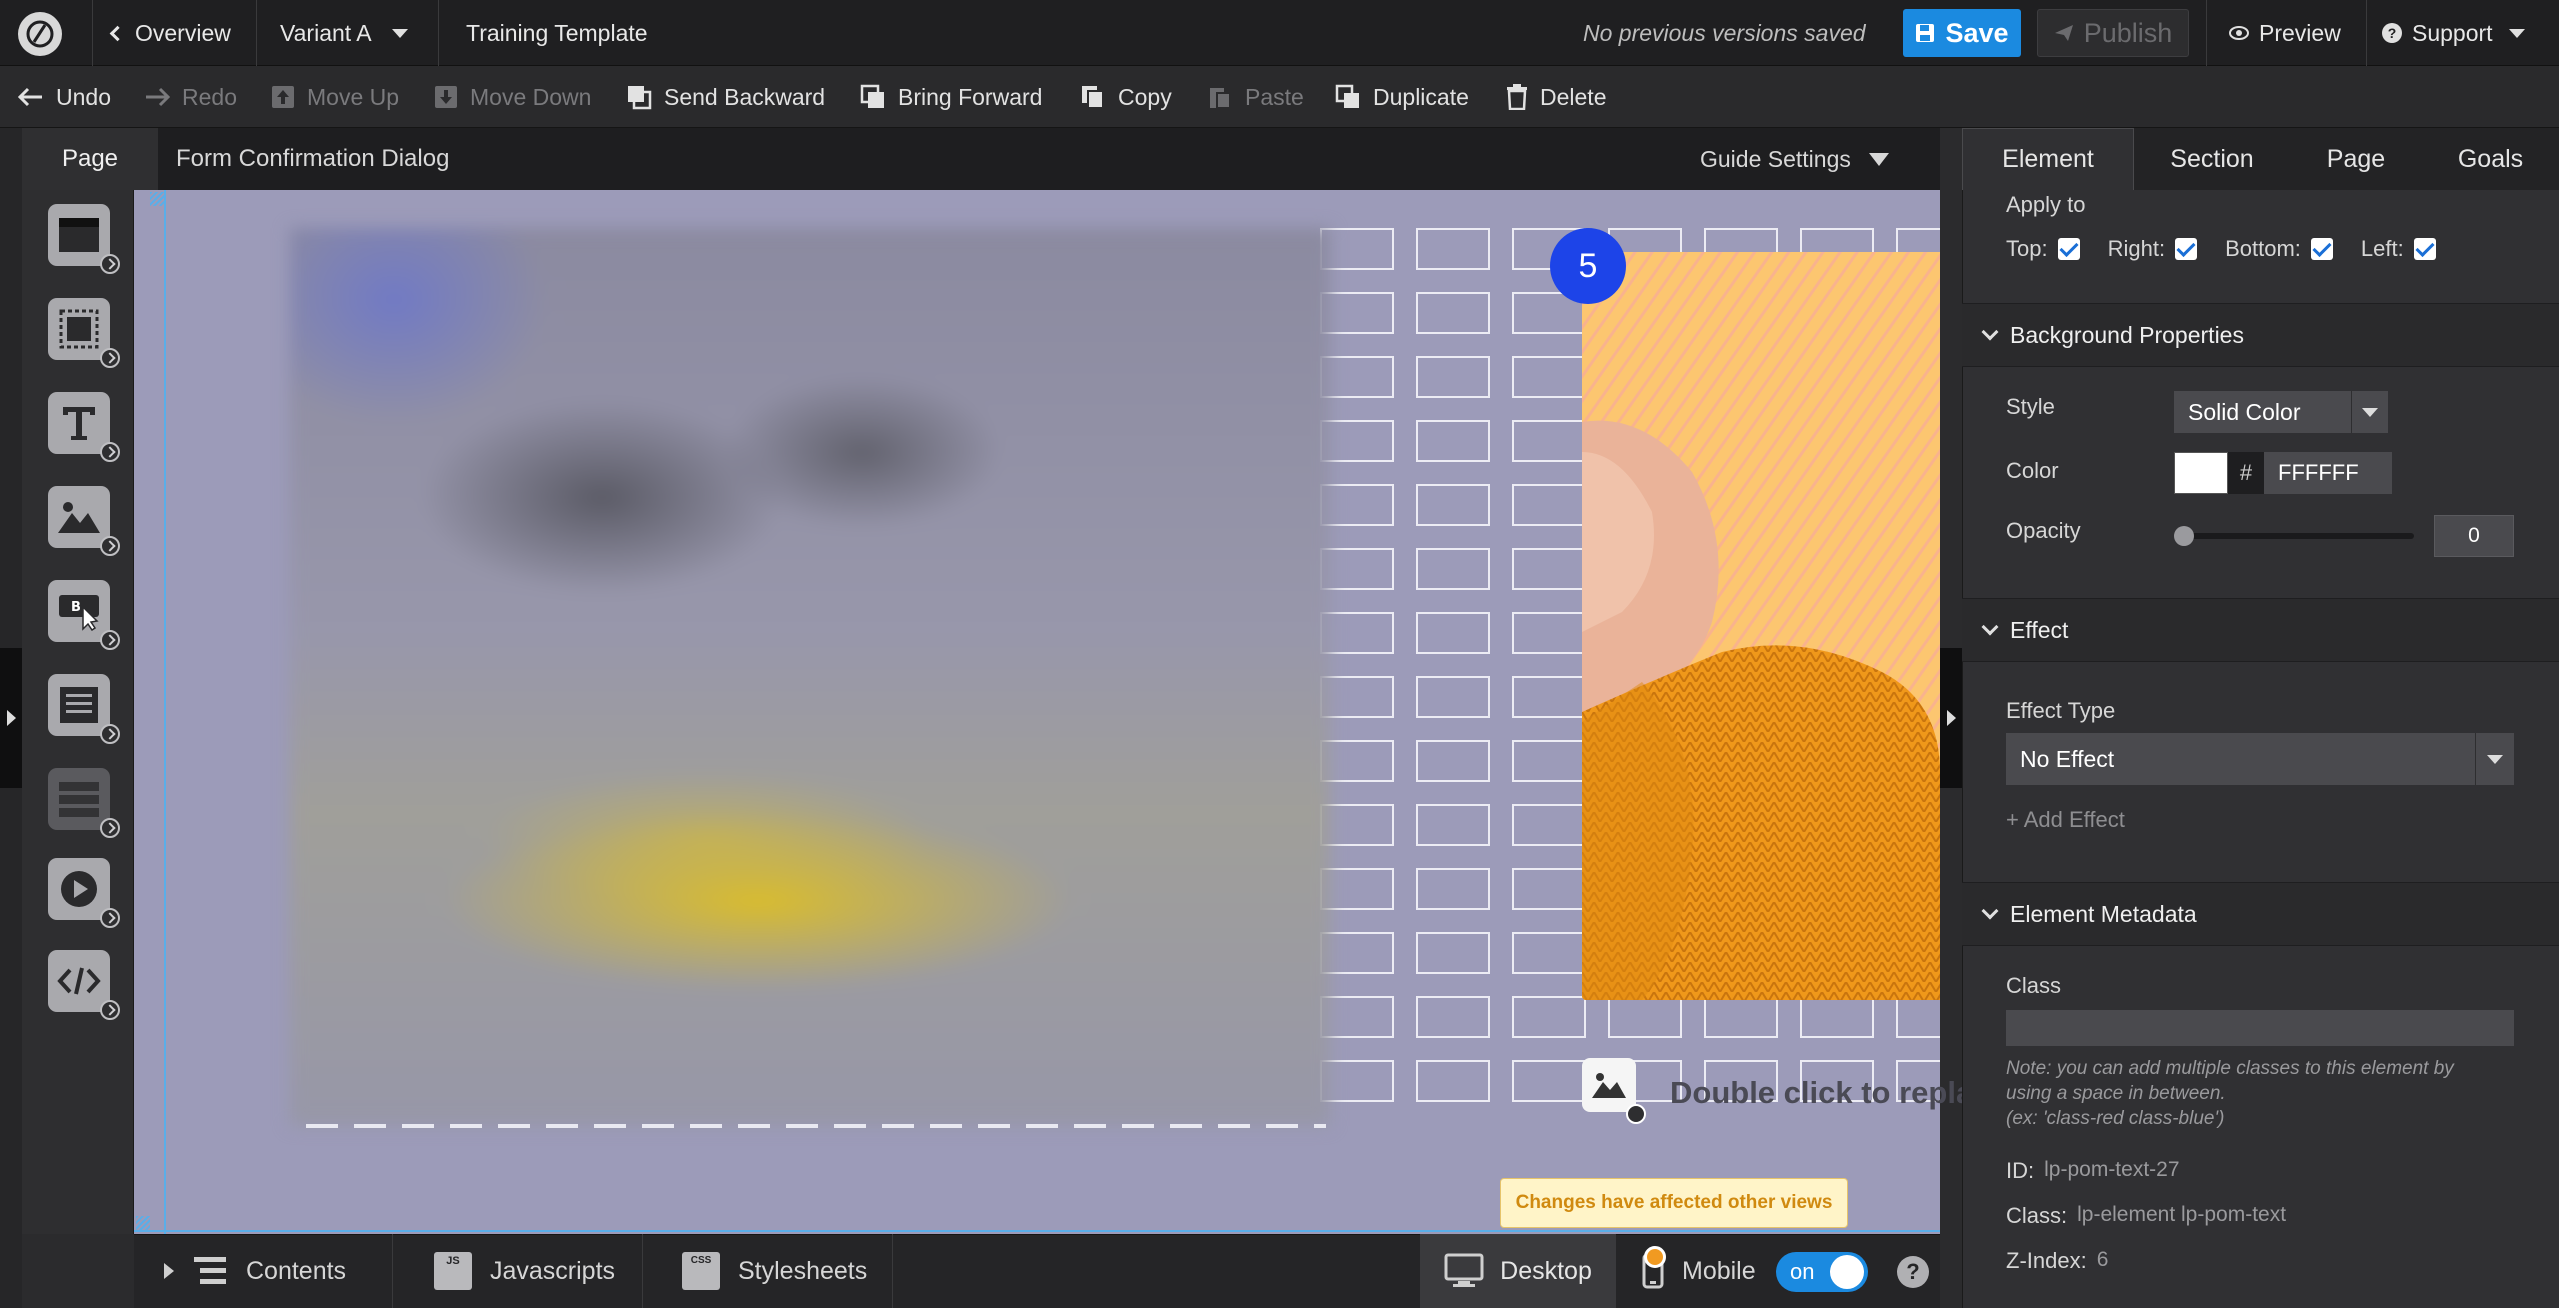  Describe the element at coordinates (84, 803) in the screenshot. I see `custom-html-list-button` at that location.